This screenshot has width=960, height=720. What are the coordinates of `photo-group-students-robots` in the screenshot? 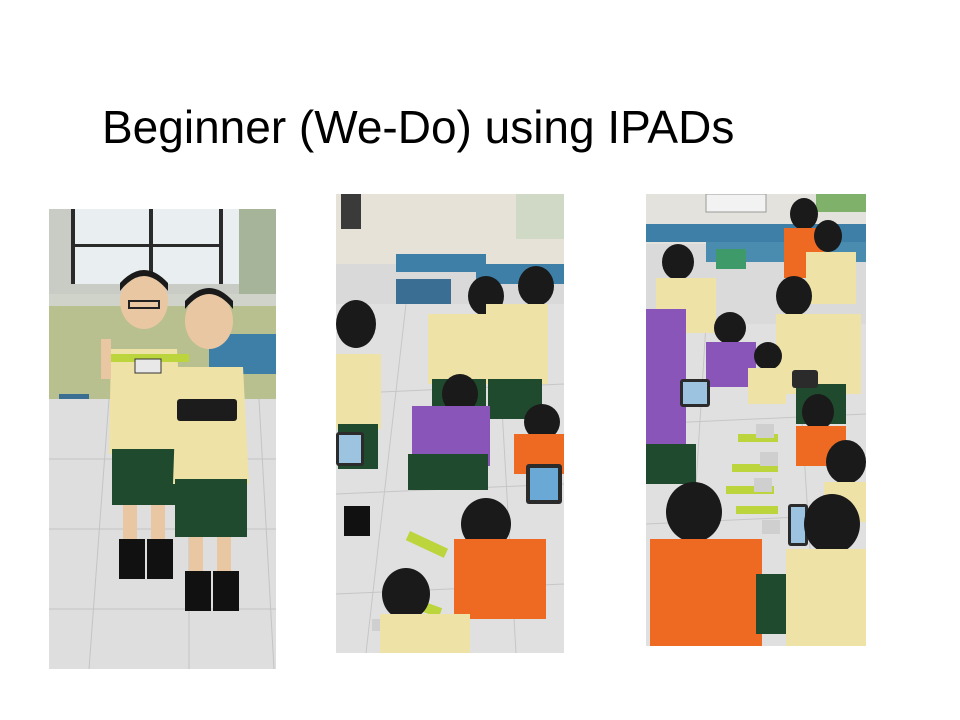 It's located at (756, 420).